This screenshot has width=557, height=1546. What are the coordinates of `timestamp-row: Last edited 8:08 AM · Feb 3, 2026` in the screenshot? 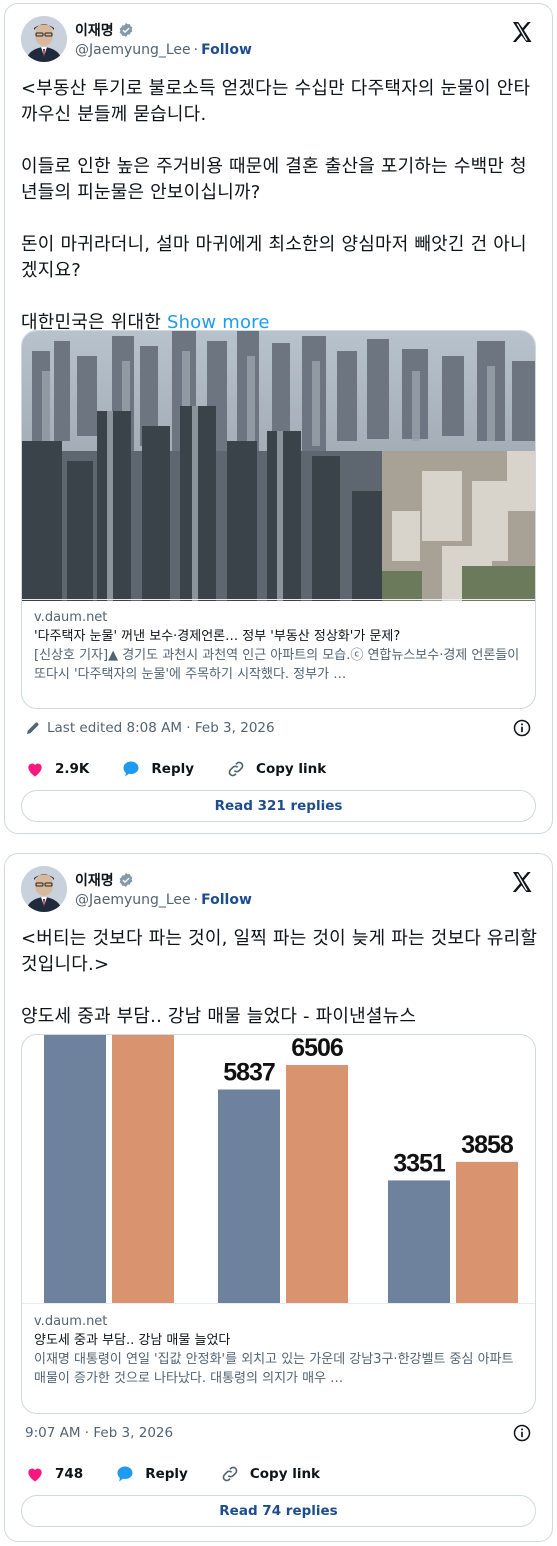 It's located at (278, 728).